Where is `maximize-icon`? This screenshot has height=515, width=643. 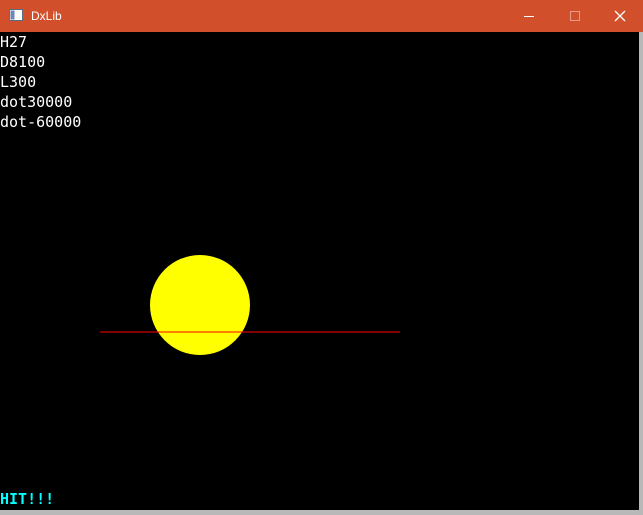 maximize-icon is located at coordinates (575, 16).